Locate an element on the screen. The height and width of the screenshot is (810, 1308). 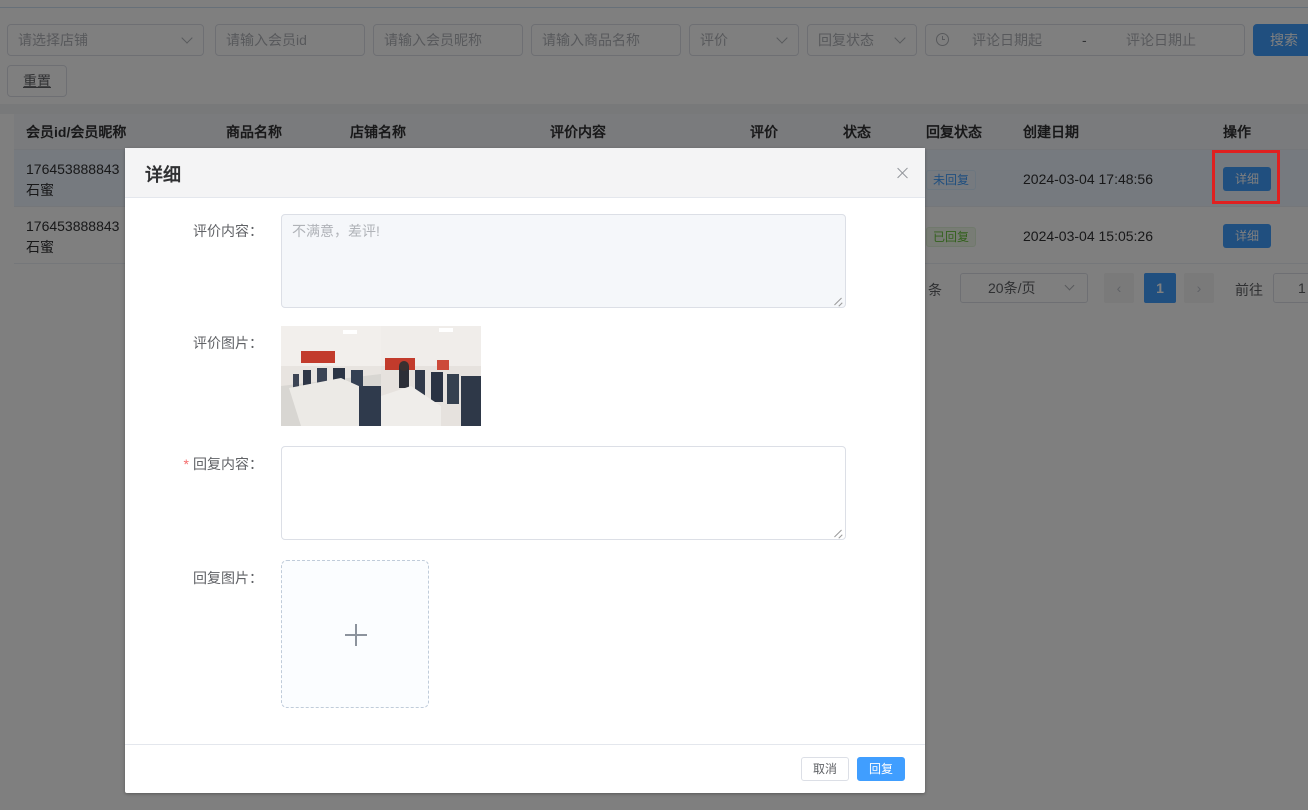
dialog-footer: 取消 回复 is located at coordinates (525, 768).